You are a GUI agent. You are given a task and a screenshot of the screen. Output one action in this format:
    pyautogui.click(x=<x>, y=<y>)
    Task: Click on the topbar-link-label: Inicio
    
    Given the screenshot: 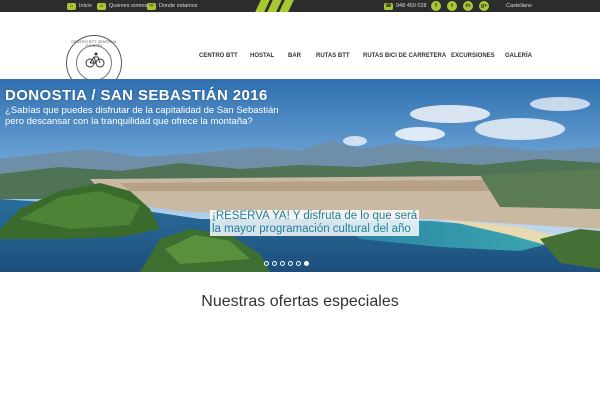 What is the action you would take?
    pyautogui.click(x=85, y=6)
    